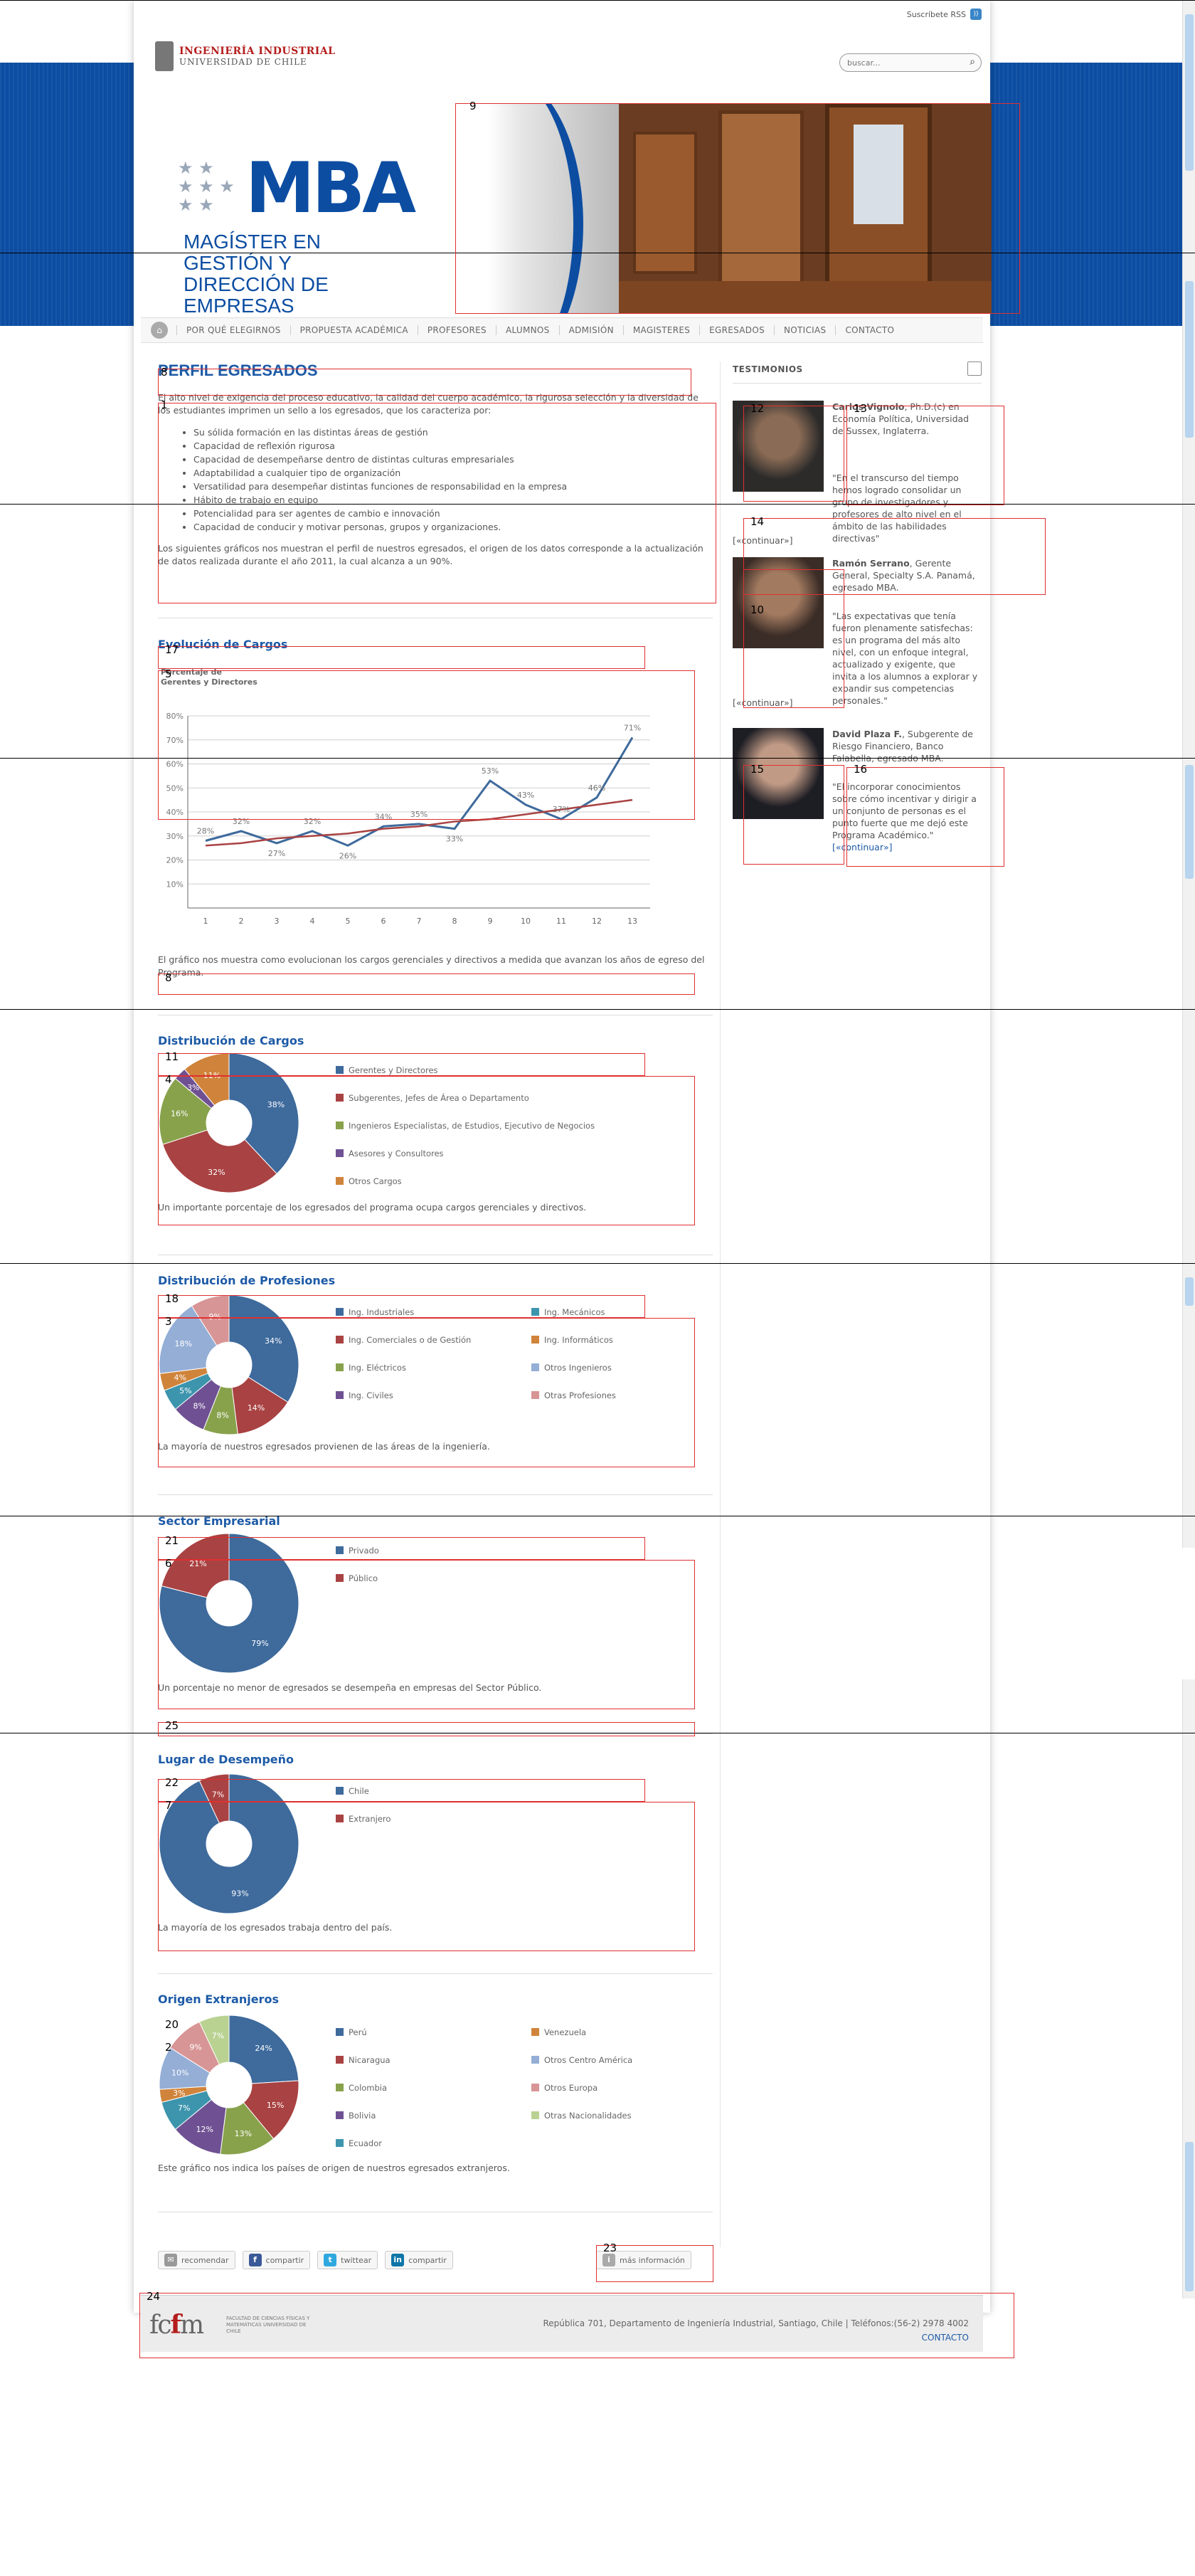 The image size is (1195, 2576). I want to click on data-label: 71%, so click(632, 727).